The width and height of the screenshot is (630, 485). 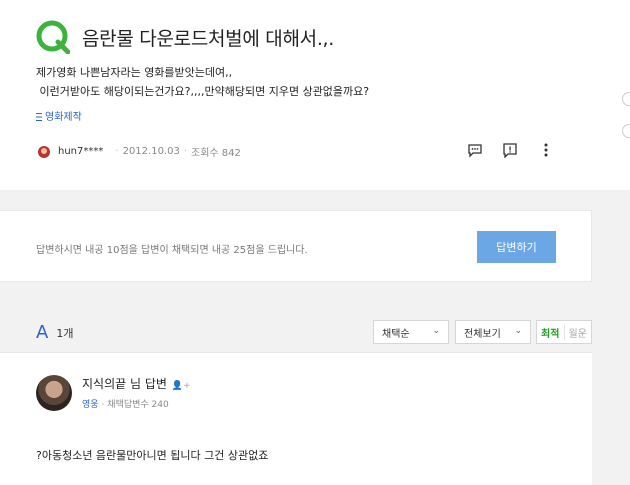 I want to click on answer-text: ?아동청소년 음란물만아니면 됩니다 그건 상관없죠, so click(x=152, y=455).